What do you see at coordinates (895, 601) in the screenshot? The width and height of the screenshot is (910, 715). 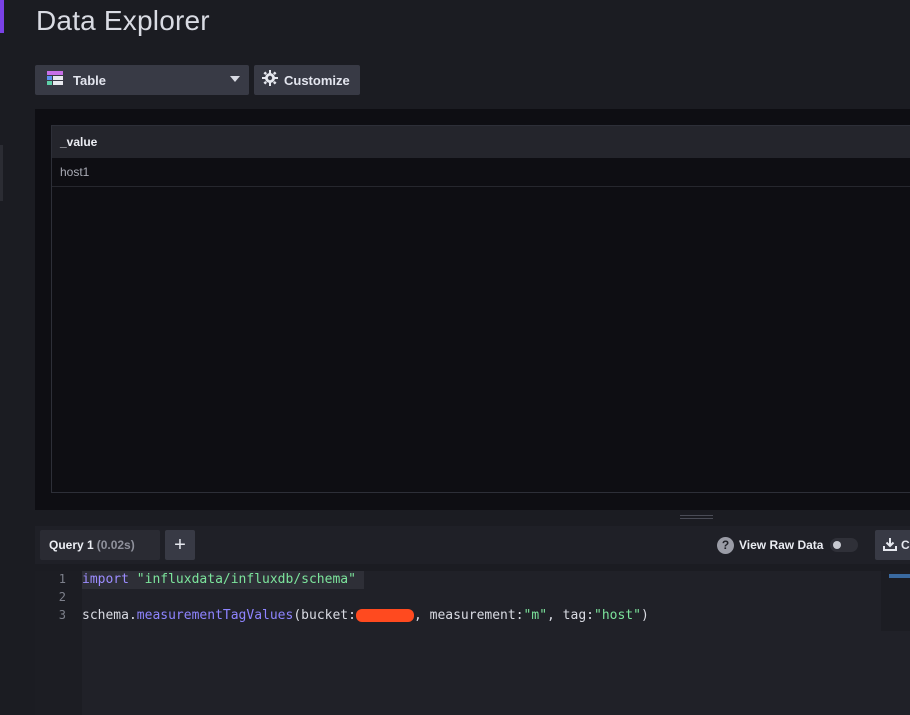 I see `editor-minimap` at bounding box center [895, 601].